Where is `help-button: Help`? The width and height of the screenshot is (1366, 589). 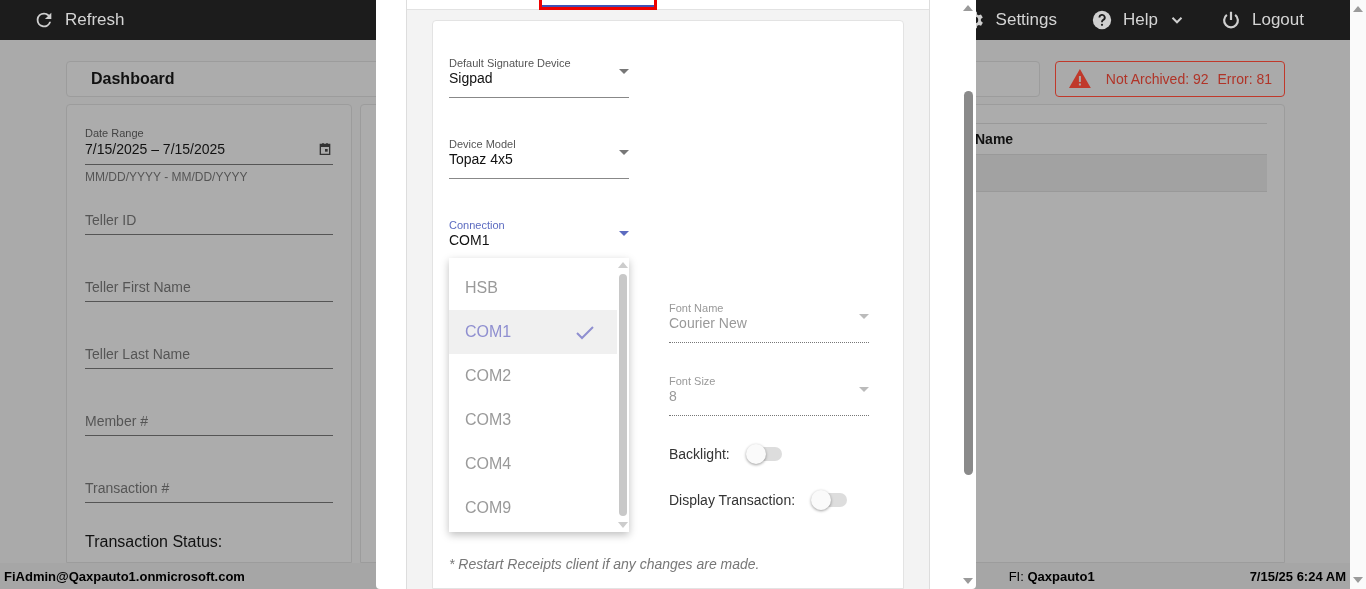
help-button: Help is located at coordinates (1138, 20).